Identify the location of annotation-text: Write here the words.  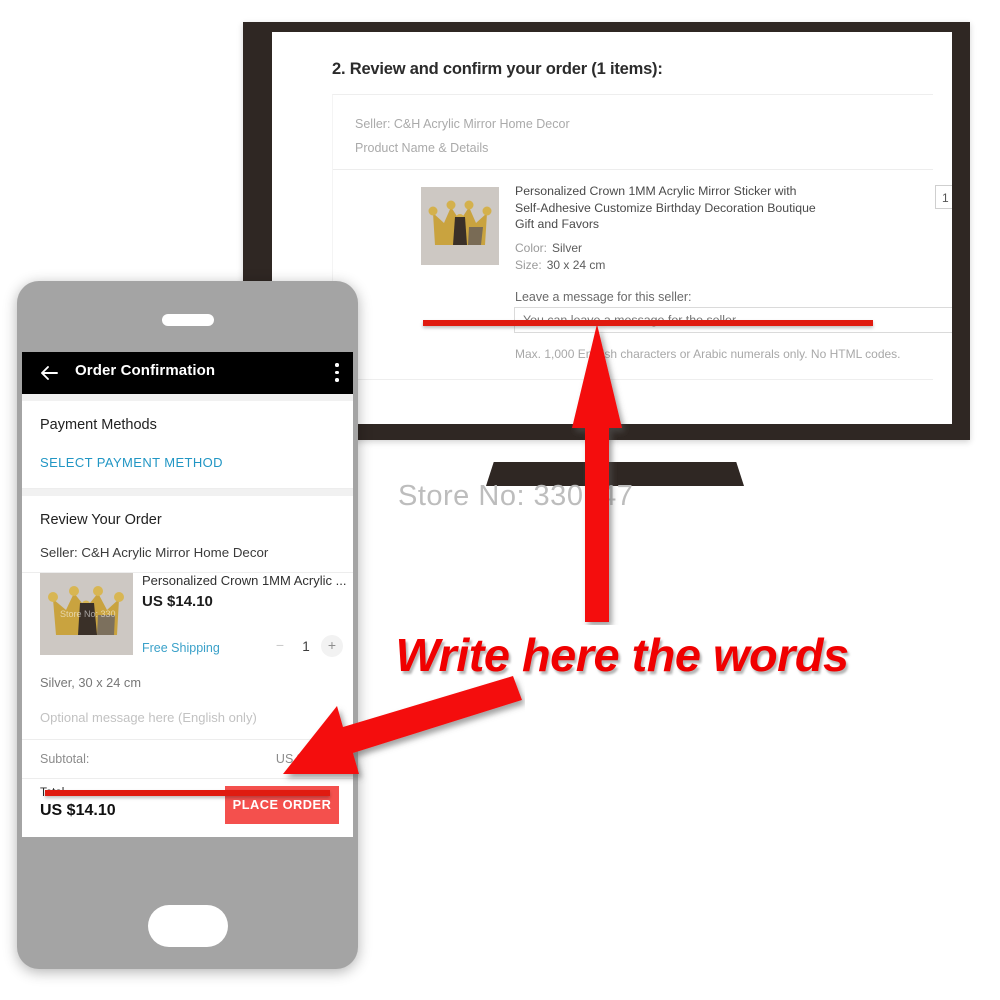
(622, 655).